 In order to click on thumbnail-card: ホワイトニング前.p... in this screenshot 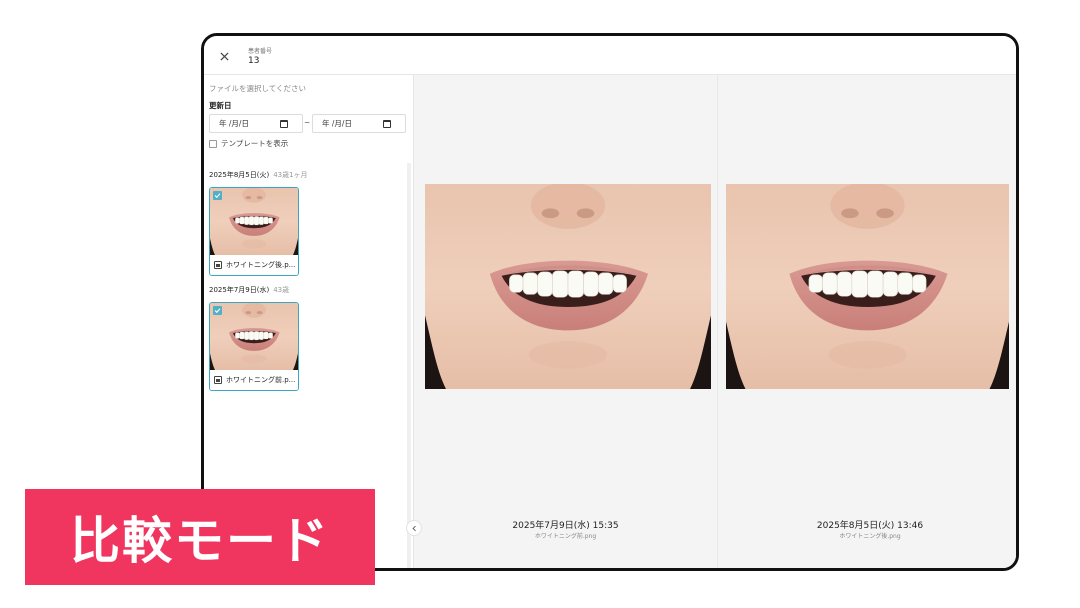, I will do `click(254, 346)`.